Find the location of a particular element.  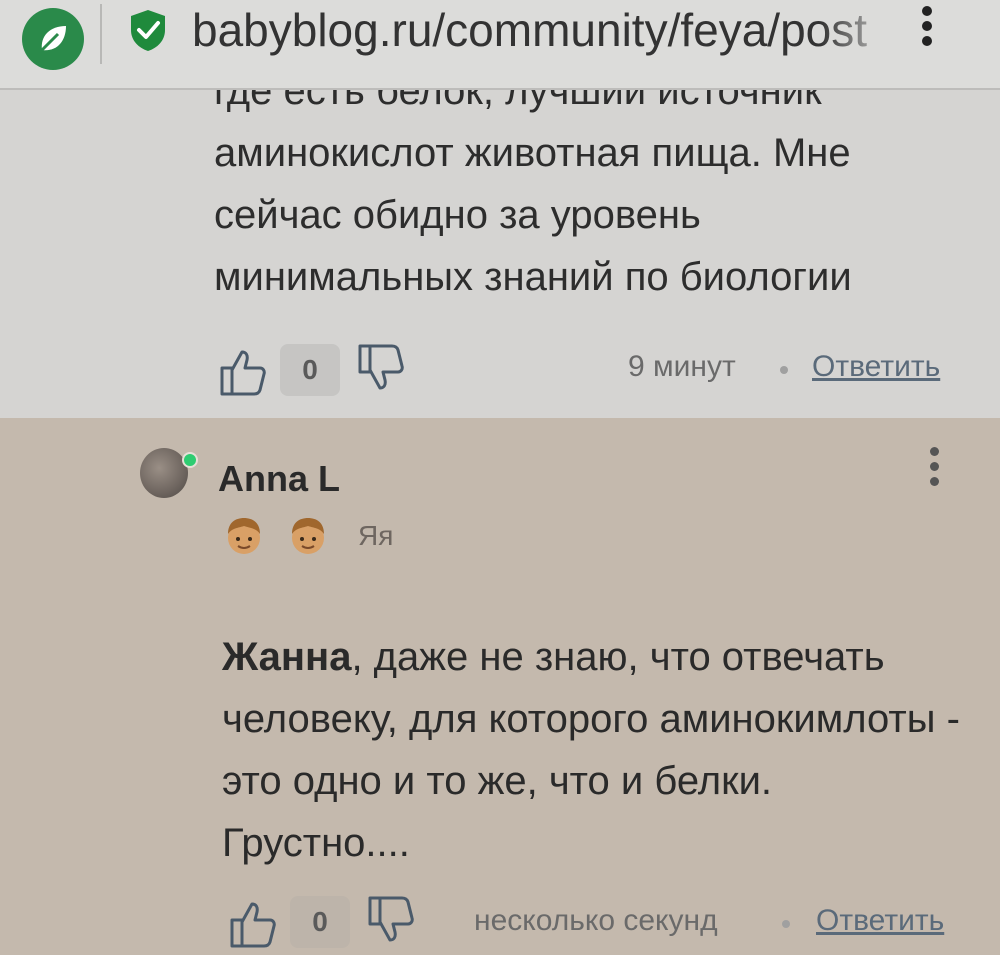

comment-line: где есть белок, лучший источник is located at coordinates (518, 101).